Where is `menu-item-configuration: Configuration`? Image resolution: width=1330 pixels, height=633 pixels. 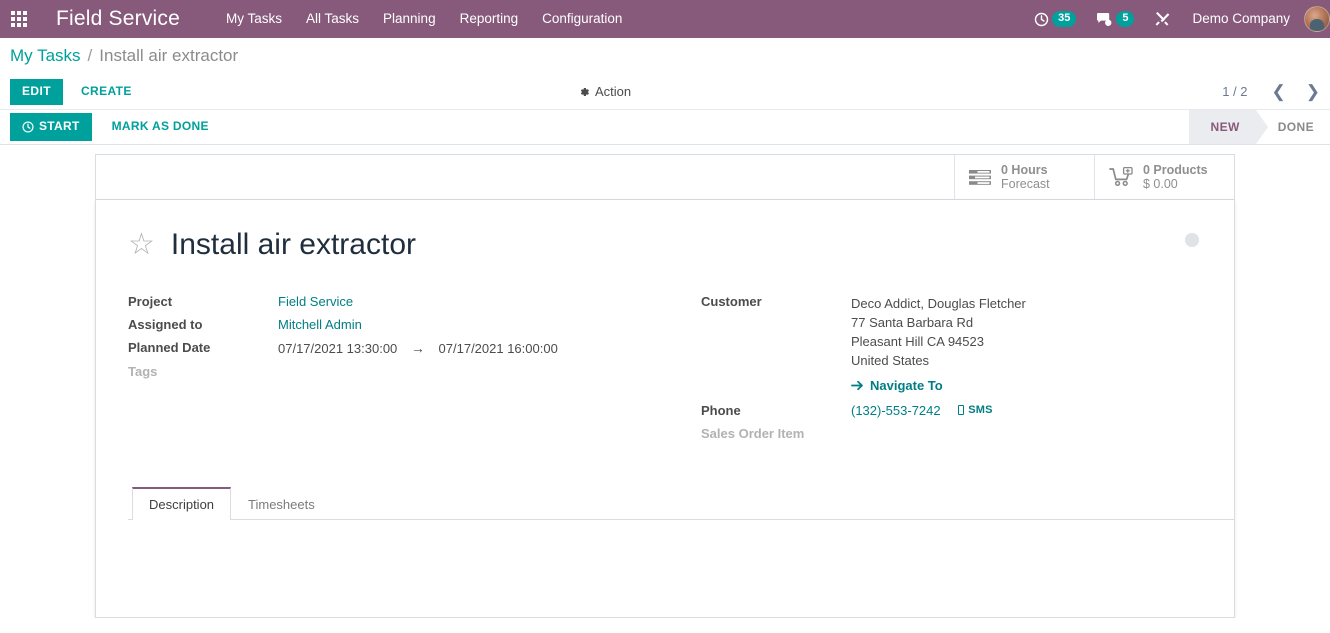
menu-item-configuration: Configuration is located at coordinates (582, 19).